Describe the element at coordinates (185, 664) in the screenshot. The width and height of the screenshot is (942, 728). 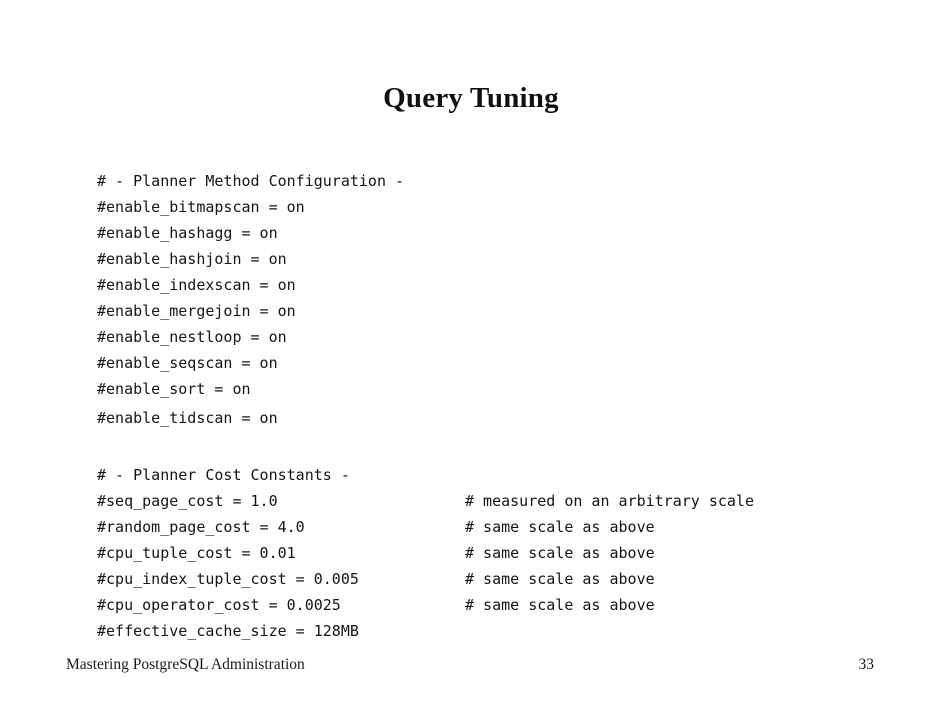
I see `footer-book-title: Mastering PostgreSQL Administration` at that location.